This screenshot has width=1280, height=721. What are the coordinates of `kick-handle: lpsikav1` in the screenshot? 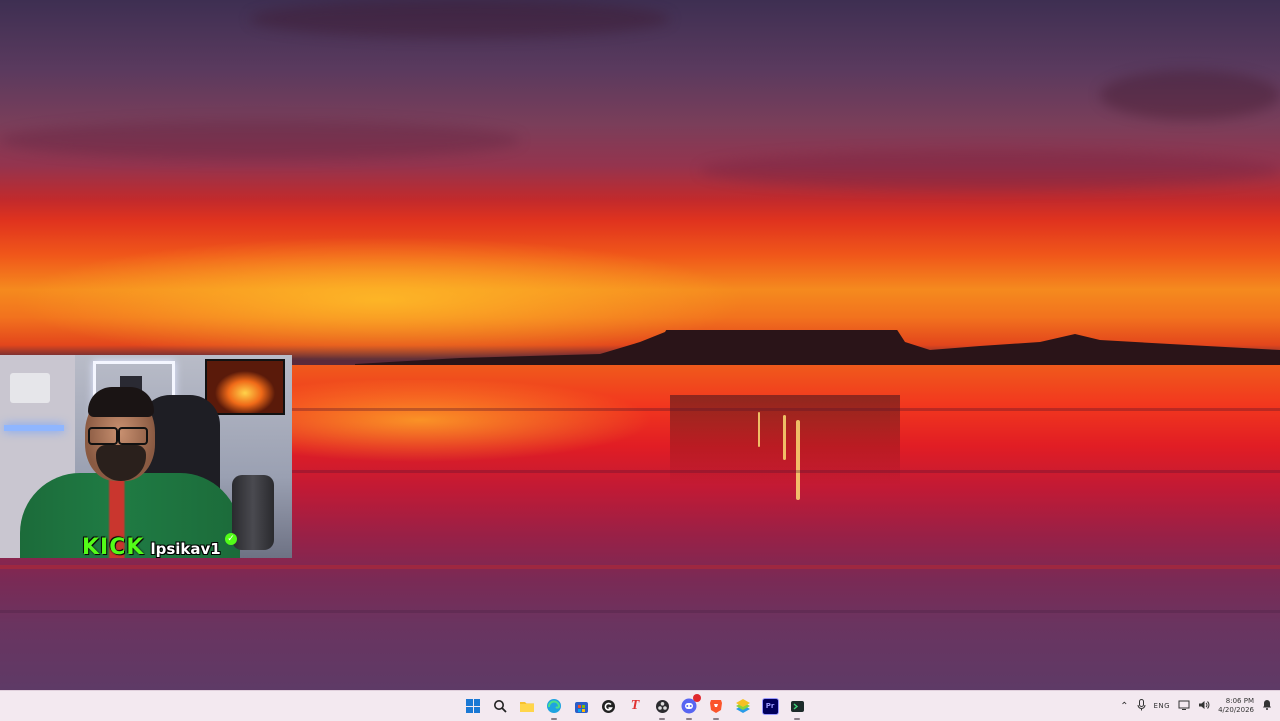 It's located at (185, 549).